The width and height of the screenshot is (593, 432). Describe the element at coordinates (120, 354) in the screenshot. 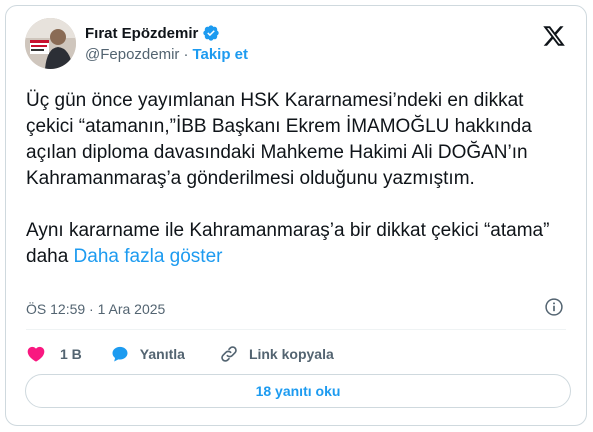

I see `speech-bubble-icon` at that location.